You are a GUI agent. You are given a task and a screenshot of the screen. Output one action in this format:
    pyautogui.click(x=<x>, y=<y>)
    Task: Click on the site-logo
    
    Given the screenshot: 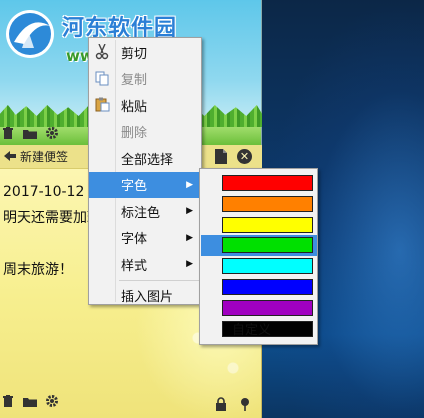 What is the action you would take?
    pyautogui.click(x=31, y=33)
    